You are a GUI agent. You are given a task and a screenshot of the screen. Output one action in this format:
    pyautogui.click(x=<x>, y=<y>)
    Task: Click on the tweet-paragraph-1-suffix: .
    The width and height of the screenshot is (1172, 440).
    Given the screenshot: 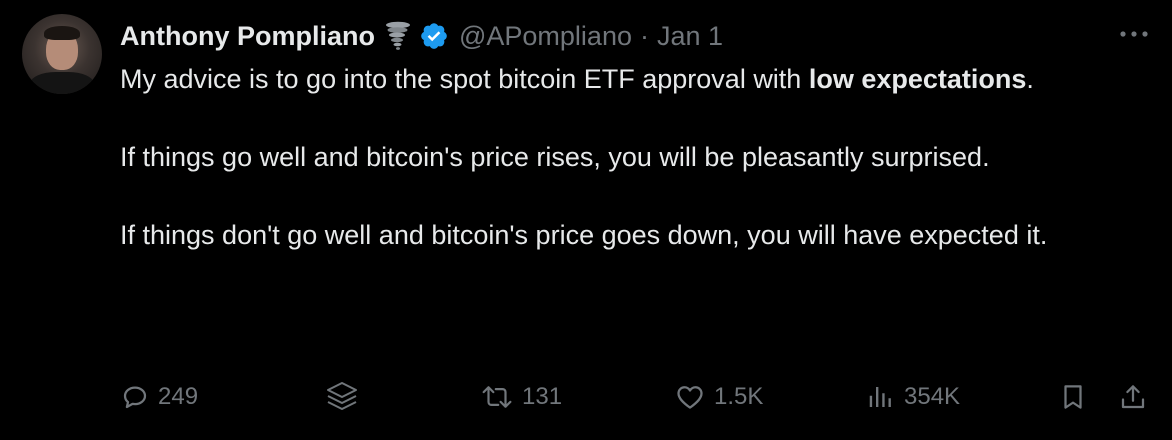 What is the action you would take?
    pyautogui.click(x=1030, y=79)
    